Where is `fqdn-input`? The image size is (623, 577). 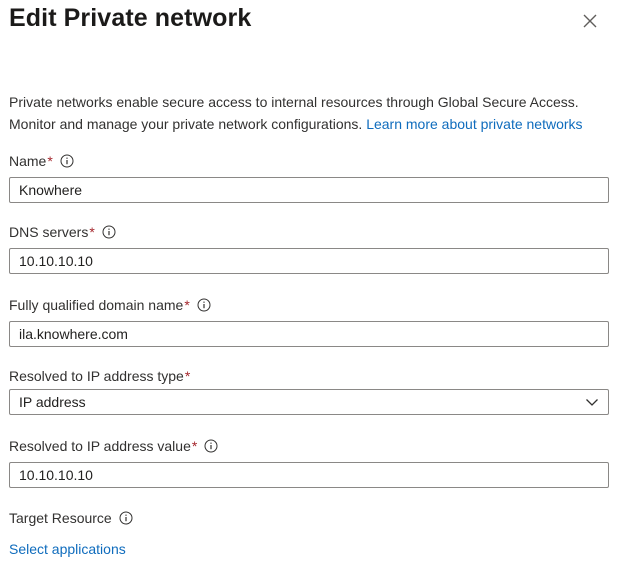
fqdn-input is located at coordinates (309, 334).